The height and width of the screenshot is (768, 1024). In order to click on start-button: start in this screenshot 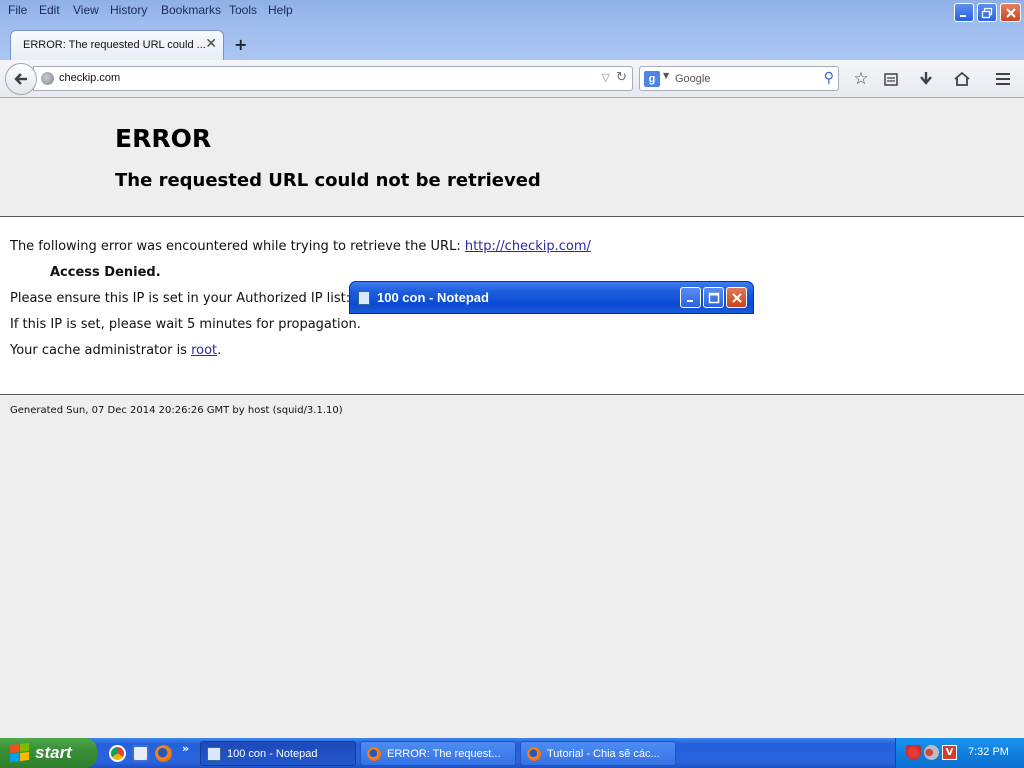, I will do `click(48, 753)`.